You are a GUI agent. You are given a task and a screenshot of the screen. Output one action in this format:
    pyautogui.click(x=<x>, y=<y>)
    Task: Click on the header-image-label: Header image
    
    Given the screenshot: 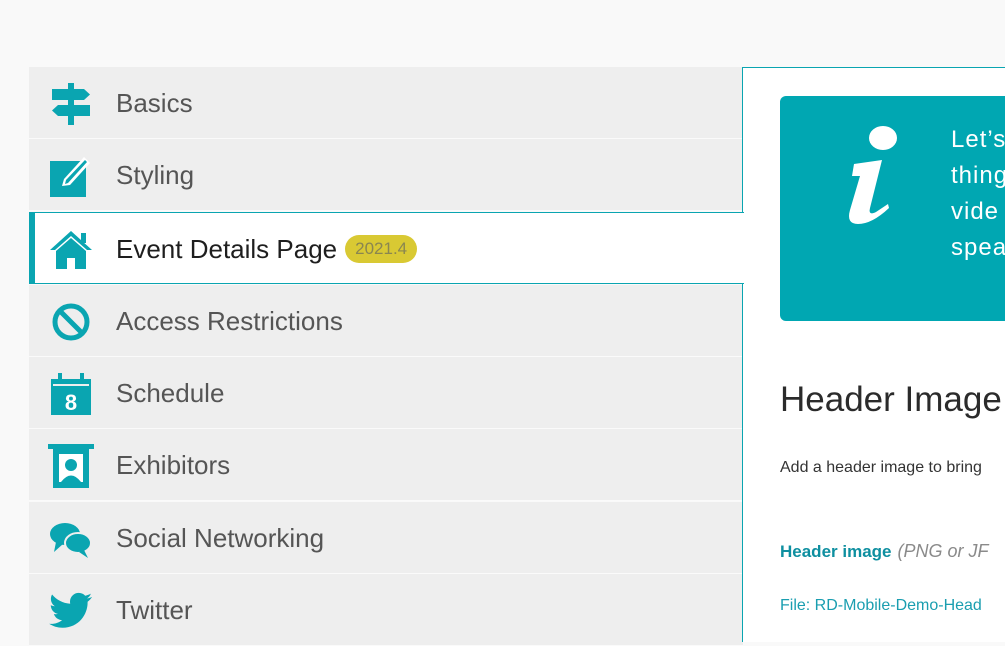 What is the action you would take?
    pyautogui.click(x=836, y=551)
    